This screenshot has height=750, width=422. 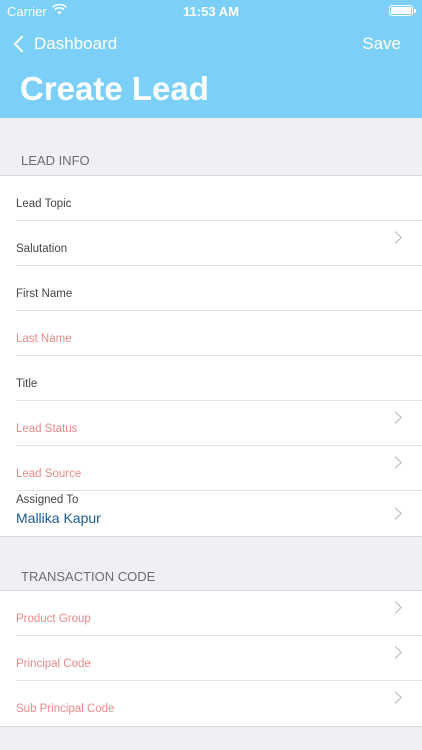 I want to click on page-title: Create Lead, so click(x=114, y=88).